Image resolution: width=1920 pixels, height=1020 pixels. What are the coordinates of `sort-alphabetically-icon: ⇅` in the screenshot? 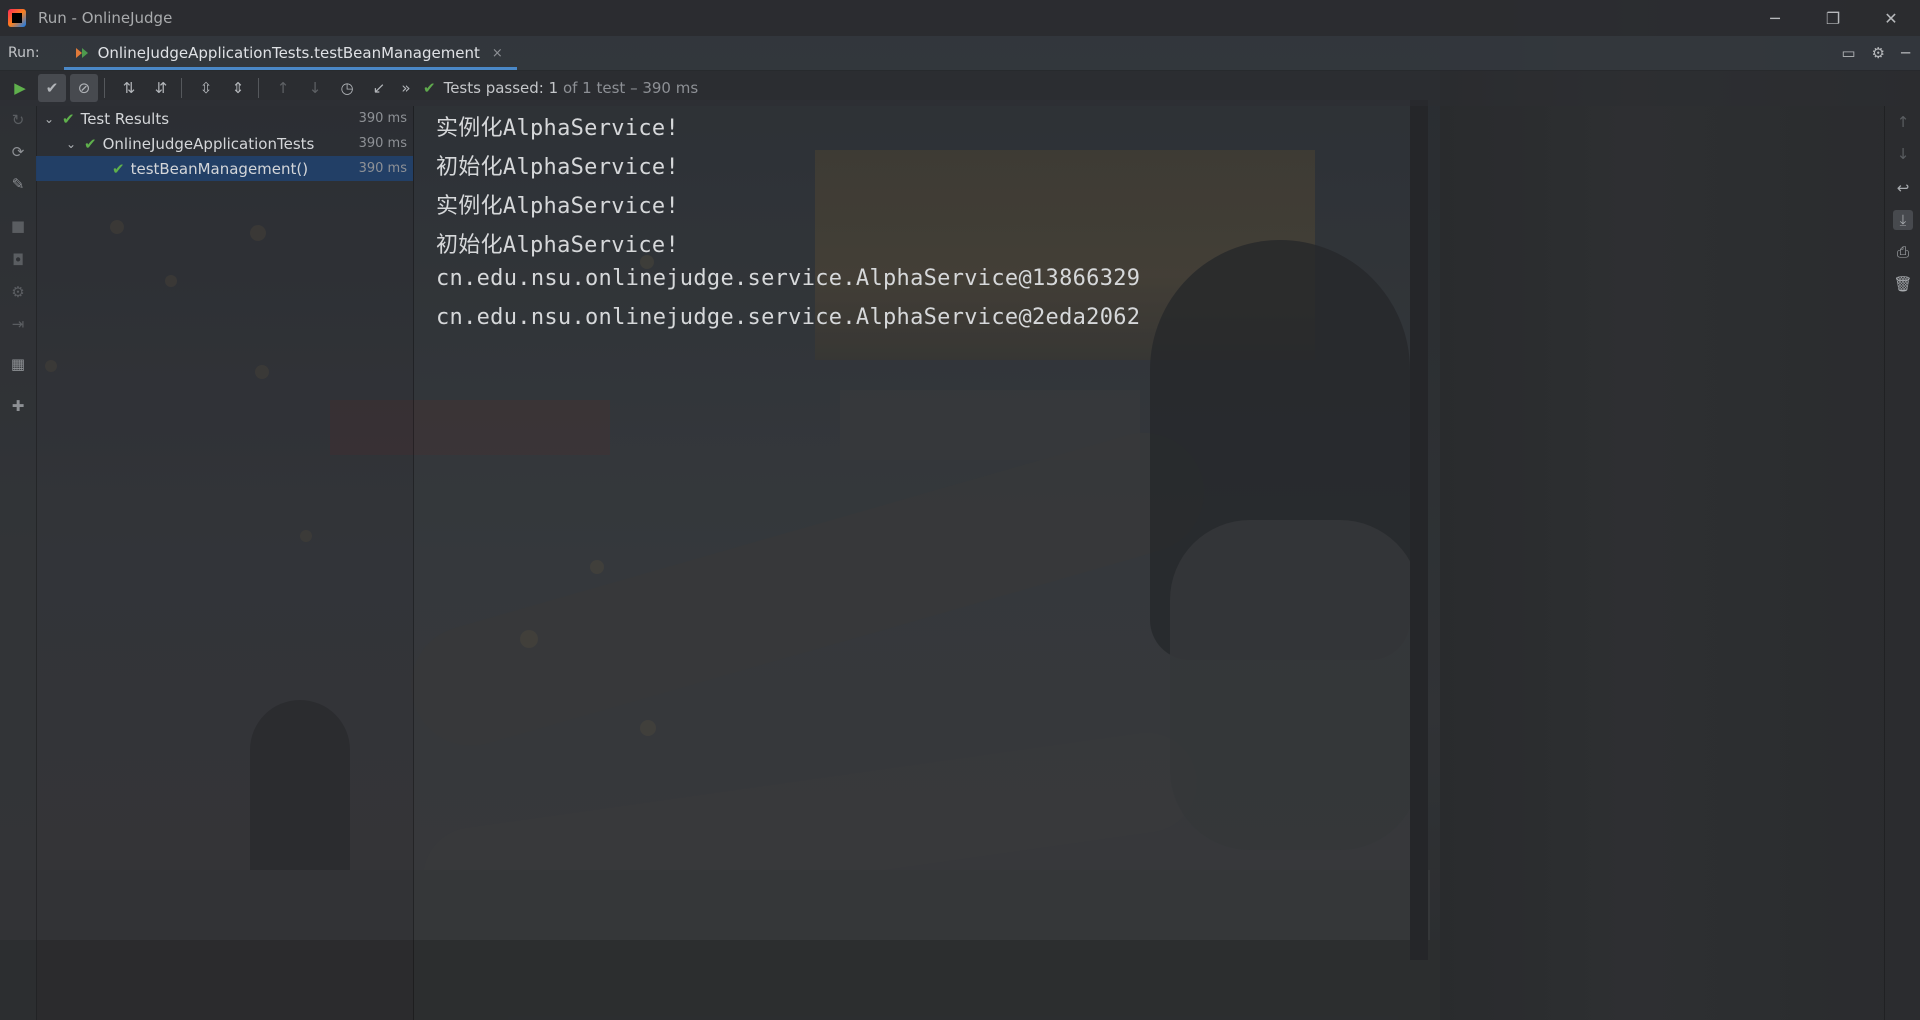 It's located at (129, 88).